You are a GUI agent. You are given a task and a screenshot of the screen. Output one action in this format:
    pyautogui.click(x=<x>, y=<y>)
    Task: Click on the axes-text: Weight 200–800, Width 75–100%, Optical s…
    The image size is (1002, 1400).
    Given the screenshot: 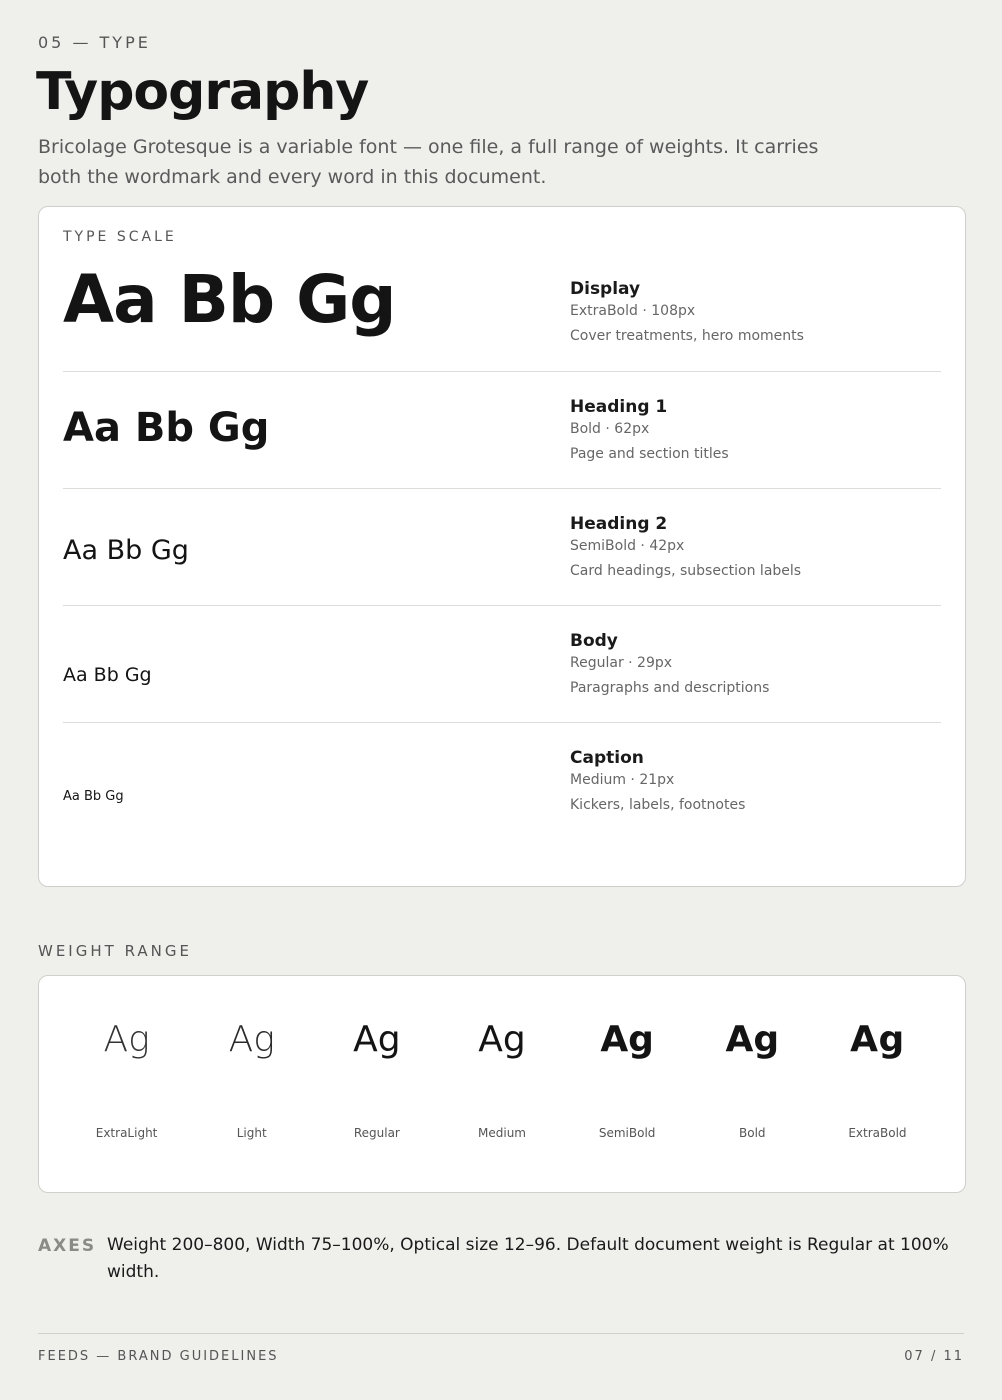 What is the action you would take?
    pyautogui.click(x=528, y=1258)
    